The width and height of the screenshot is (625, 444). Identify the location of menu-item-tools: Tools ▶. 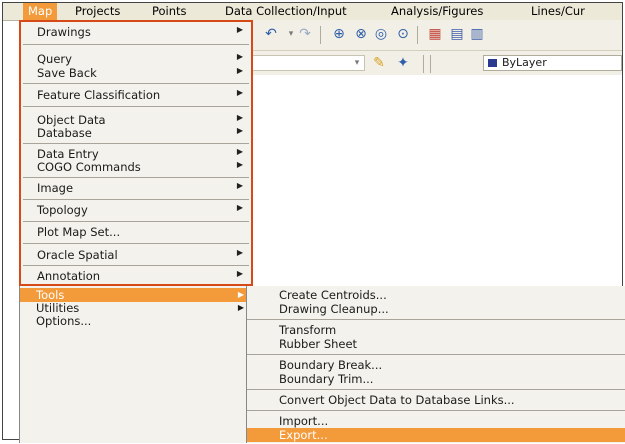
(136, 295).